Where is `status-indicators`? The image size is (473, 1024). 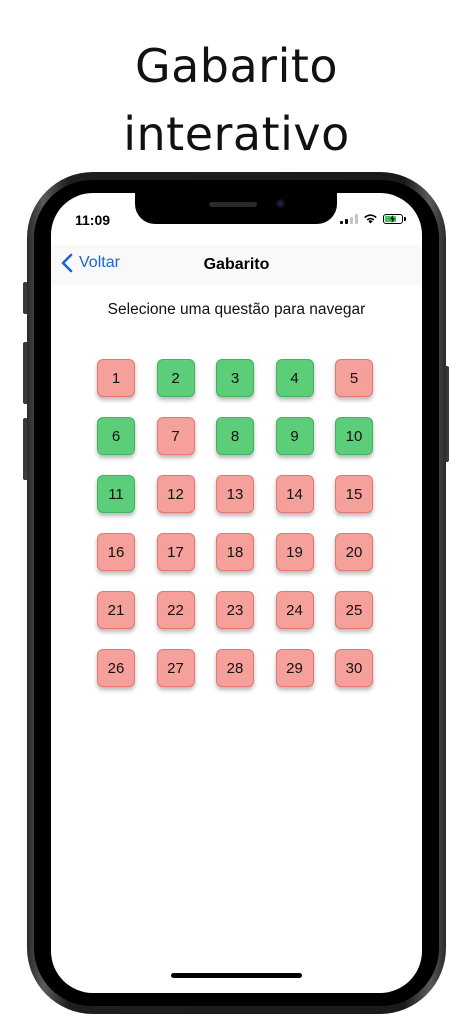
status-indicators is located at coordinates (373, 218).